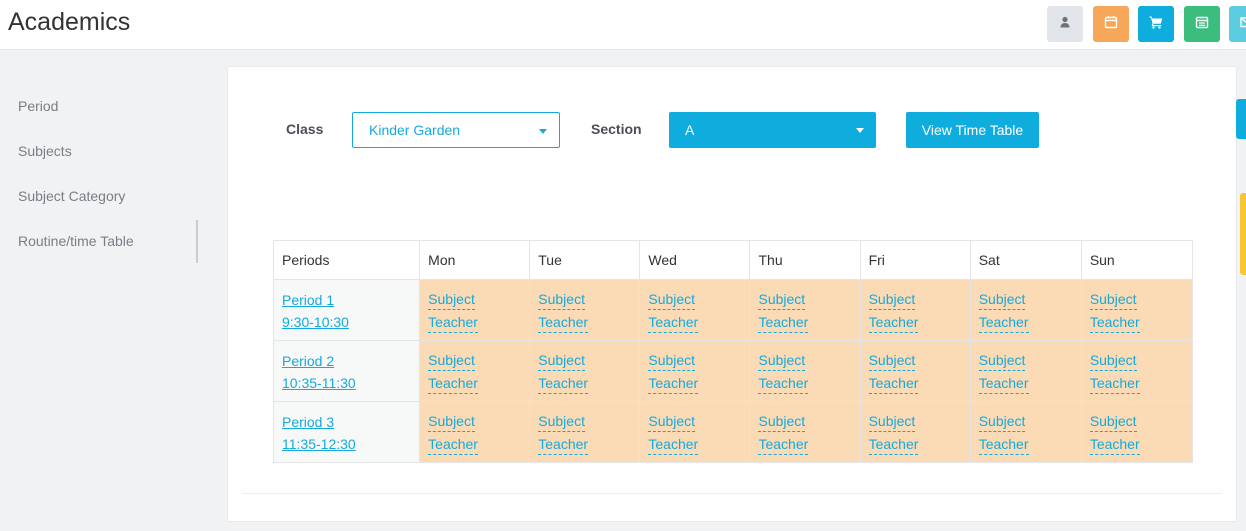 Image resolution: width=1246 pixels, height=531 pixels. Describe the element at coordinates (772, 130) in the screenshot. I see `section-select: A` at that location.